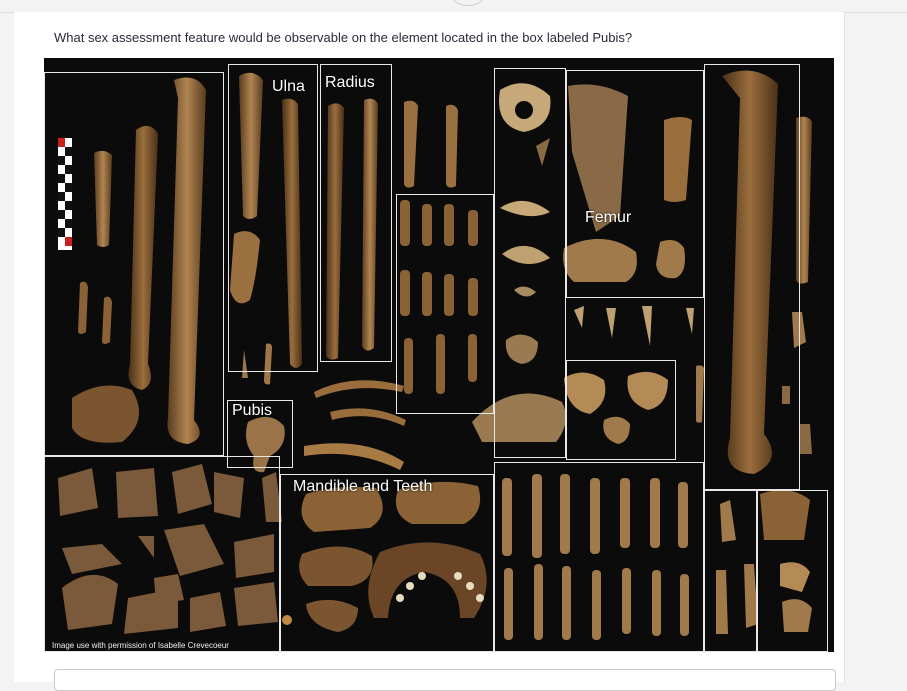 This screenshot has height=691, width=907. I want to click on label-femur: Femur, so click(608, 217).